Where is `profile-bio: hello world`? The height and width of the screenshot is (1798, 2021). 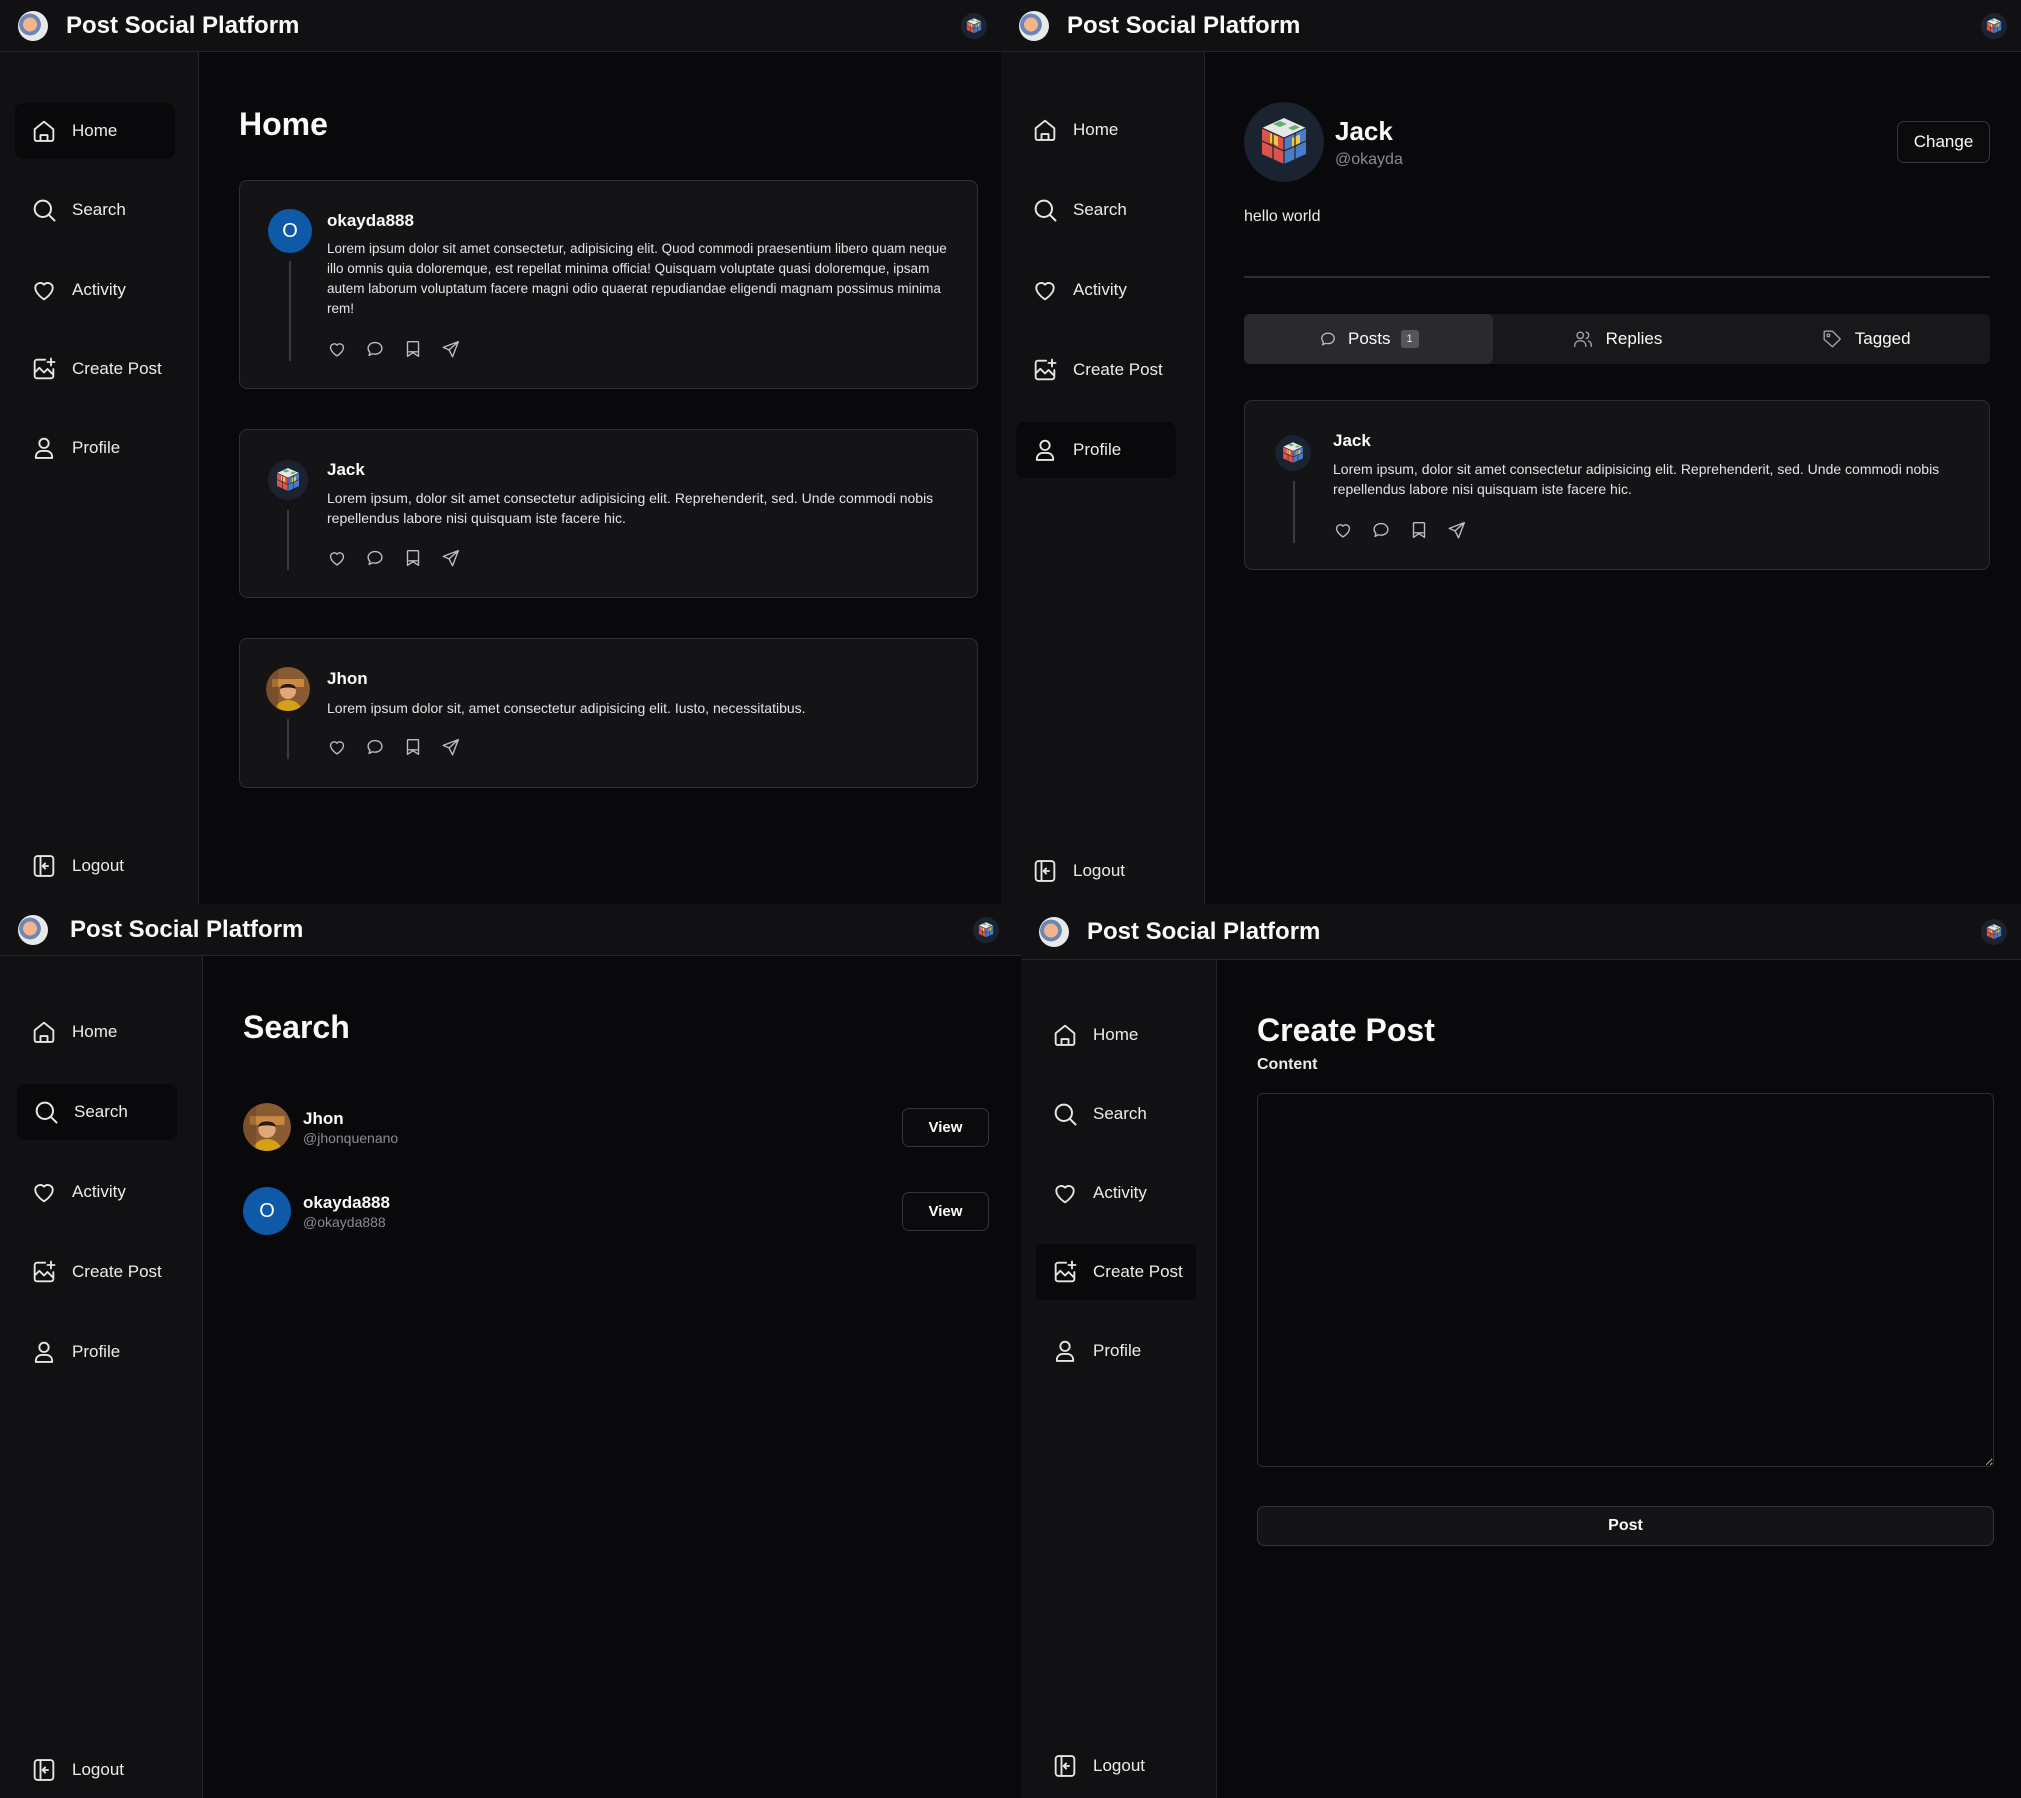
profile-bio: hello world is located at coordinates (1282, 216).